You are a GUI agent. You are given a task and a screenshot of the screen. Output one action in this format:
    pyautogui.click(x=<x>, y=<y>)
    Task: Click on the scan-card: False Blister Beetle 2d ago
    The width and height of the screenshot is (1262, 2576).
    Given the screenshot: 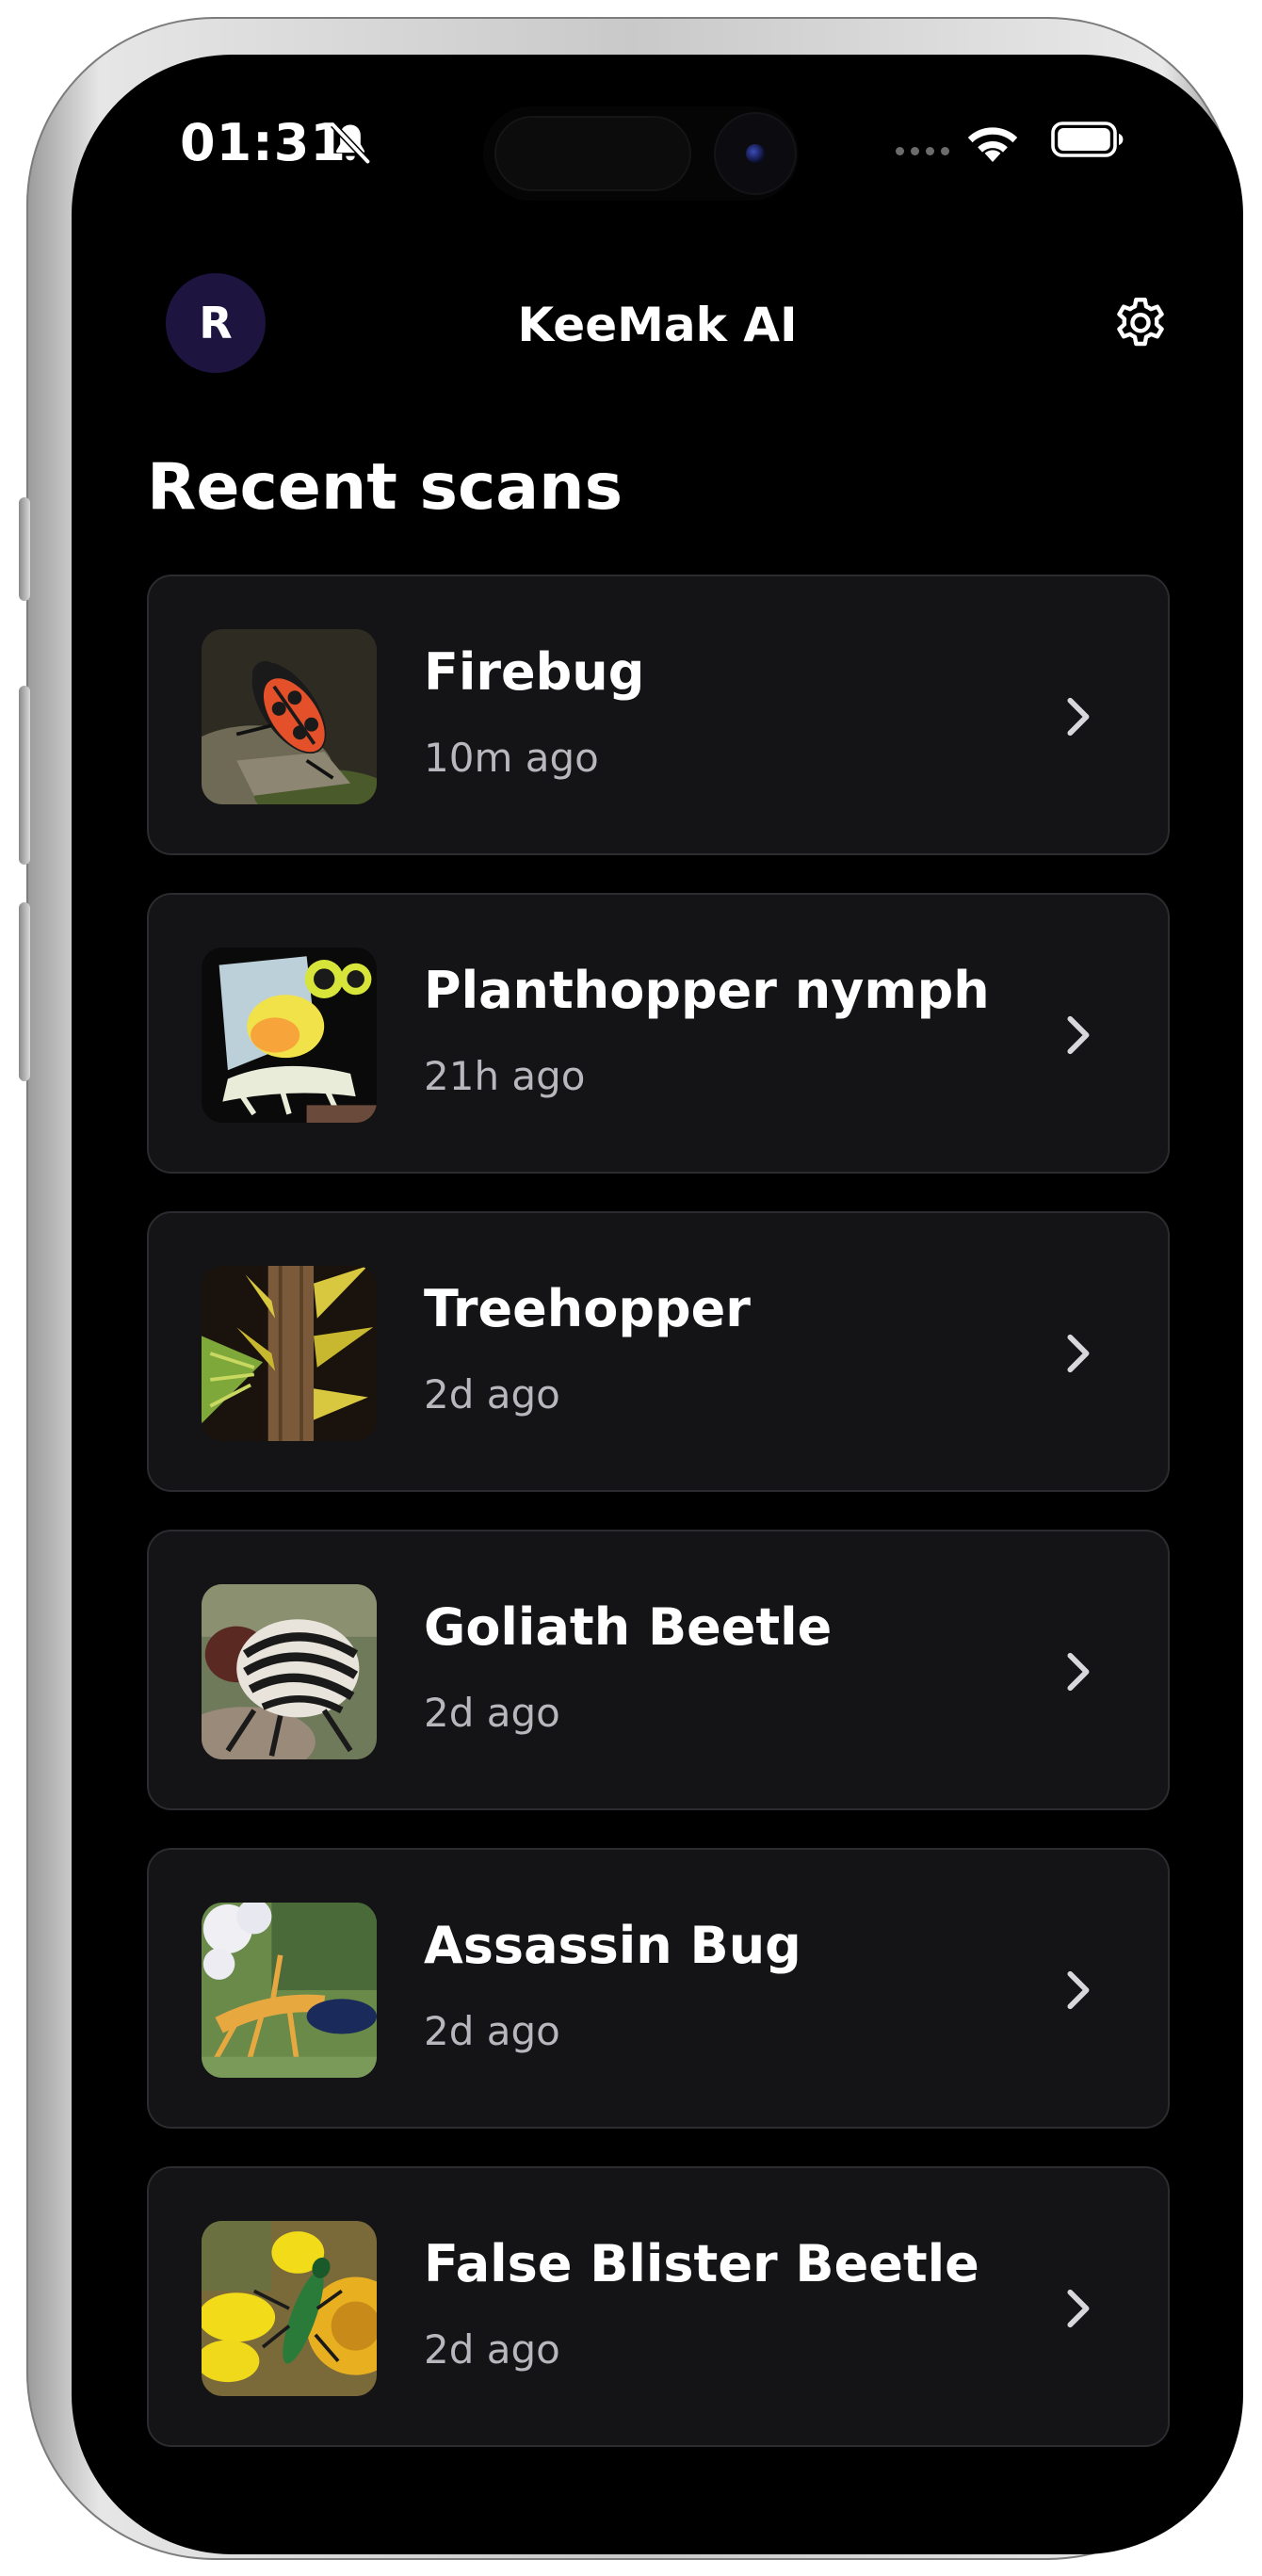 What is the action you would take?
    pyautogui.click(x=658, y=2306)
    